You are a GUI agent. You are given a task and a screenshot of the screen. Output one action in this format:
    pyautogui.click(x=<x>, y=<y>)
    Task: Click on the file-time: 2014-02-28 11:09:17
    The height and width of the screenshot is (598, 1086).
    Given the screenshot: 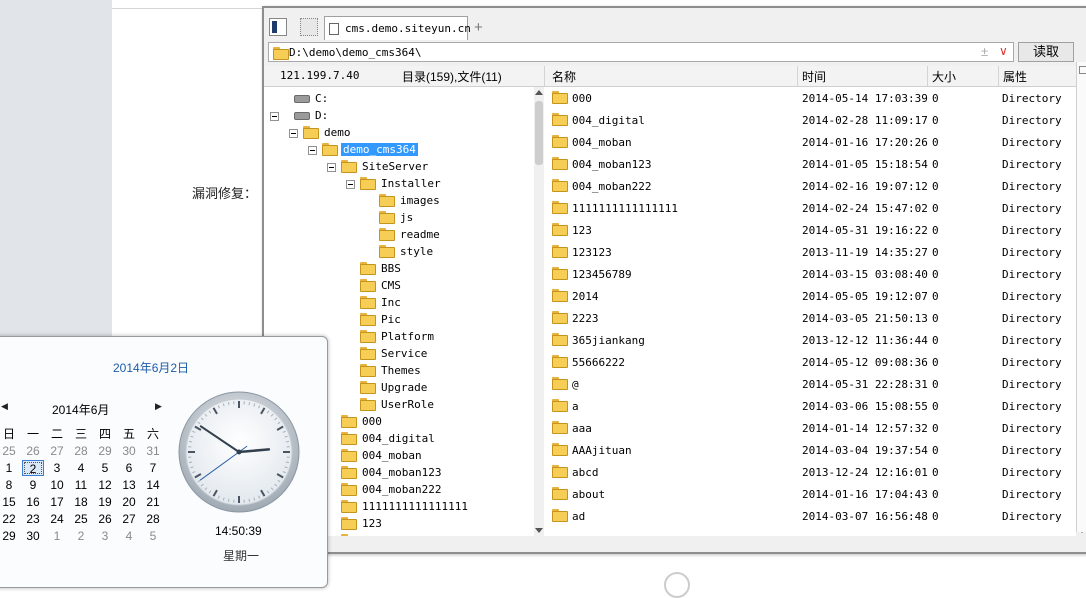 What is the action you would take?
    pyautogui.click(x=865, y=120)
    